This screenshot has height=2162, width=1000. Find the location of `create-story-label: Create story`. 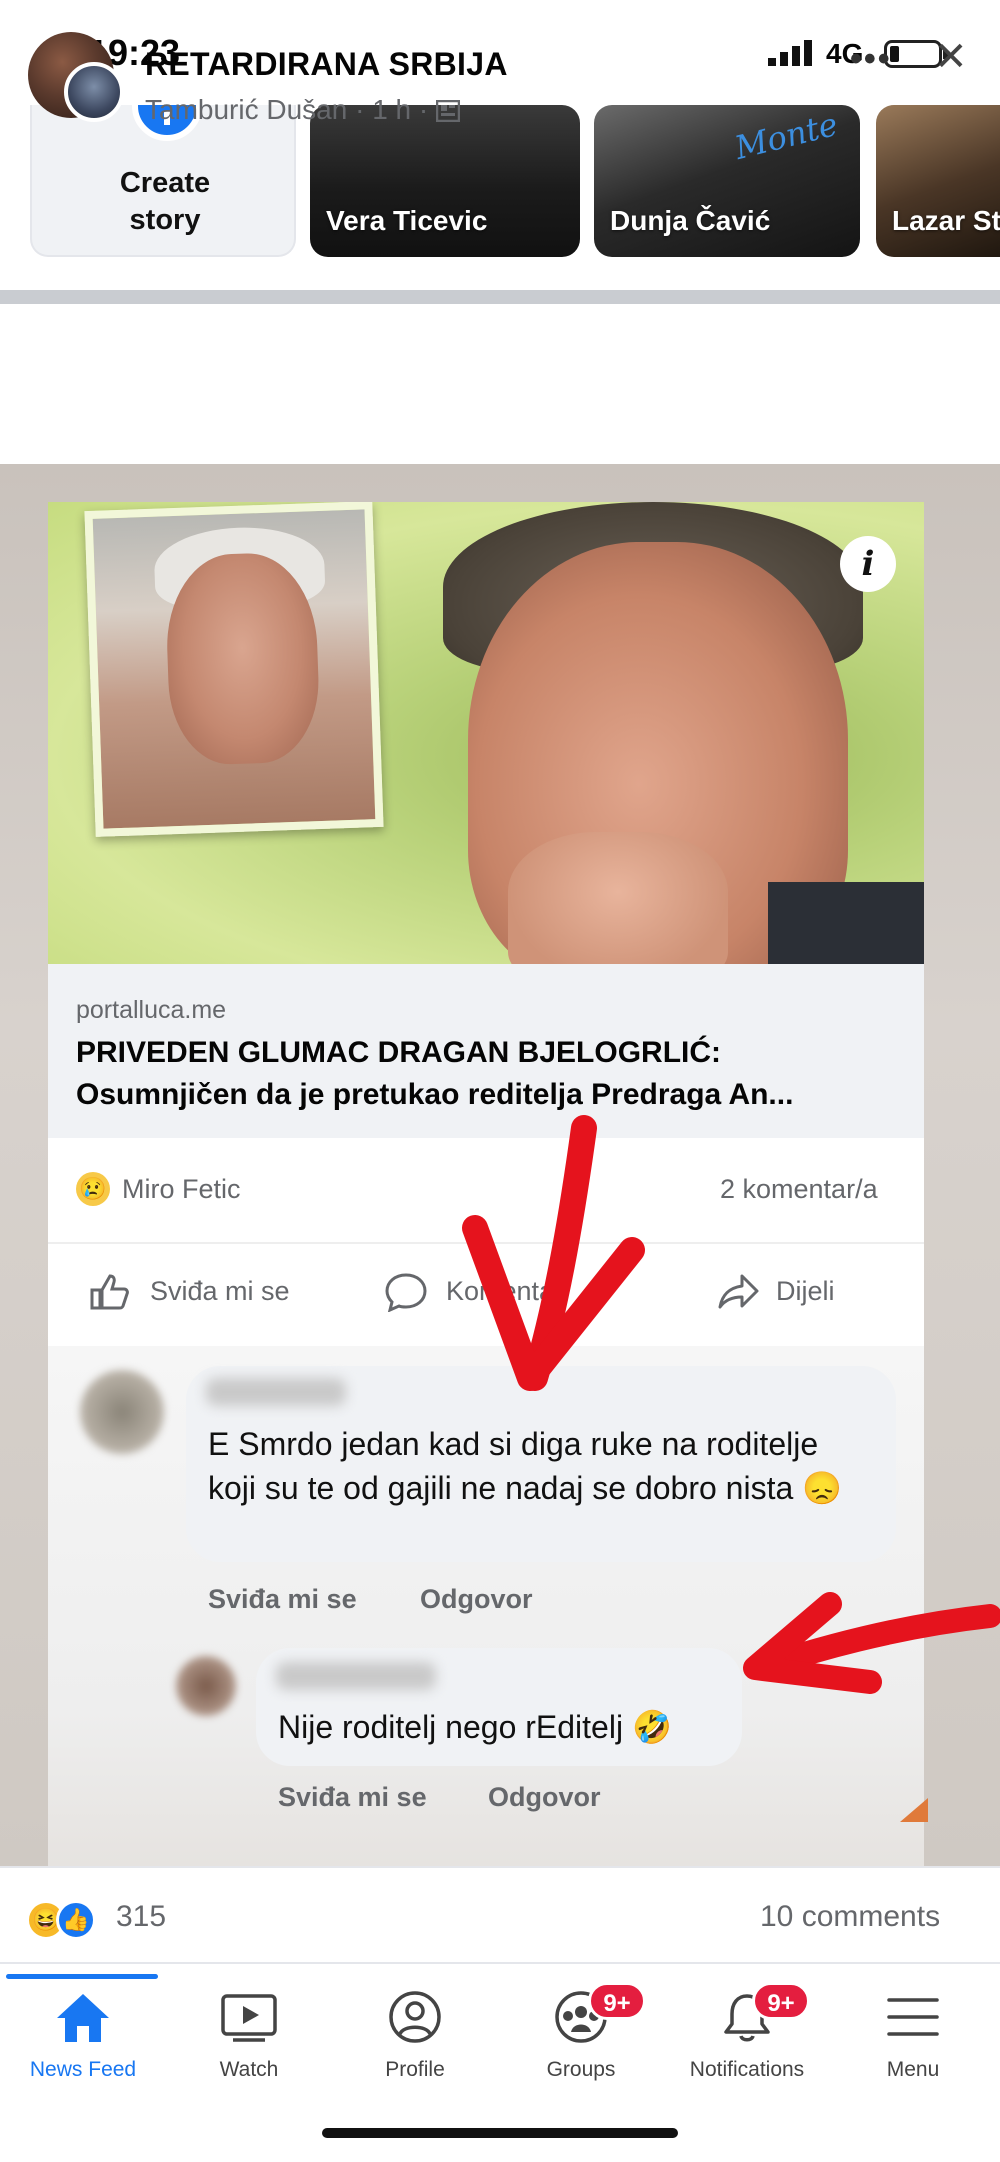

create-story-label: Create story is located at coordinates (165, 201).